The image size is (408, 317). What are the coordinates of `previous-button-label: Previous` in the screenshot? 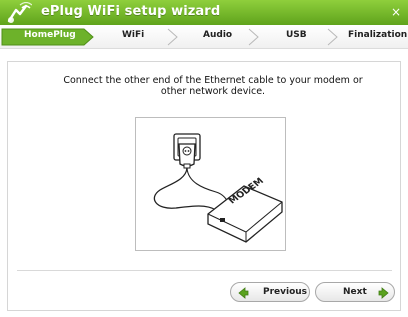 It's located at (285, 292).